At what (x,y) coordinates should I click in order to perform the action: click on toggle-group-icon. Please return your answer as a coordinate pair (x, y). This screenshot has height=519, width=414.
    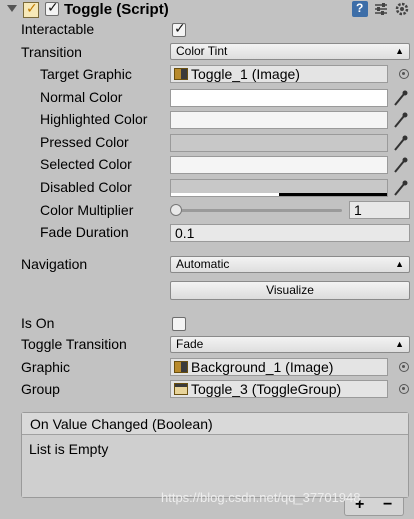
    Looking at the image, I should click on (181, 389).